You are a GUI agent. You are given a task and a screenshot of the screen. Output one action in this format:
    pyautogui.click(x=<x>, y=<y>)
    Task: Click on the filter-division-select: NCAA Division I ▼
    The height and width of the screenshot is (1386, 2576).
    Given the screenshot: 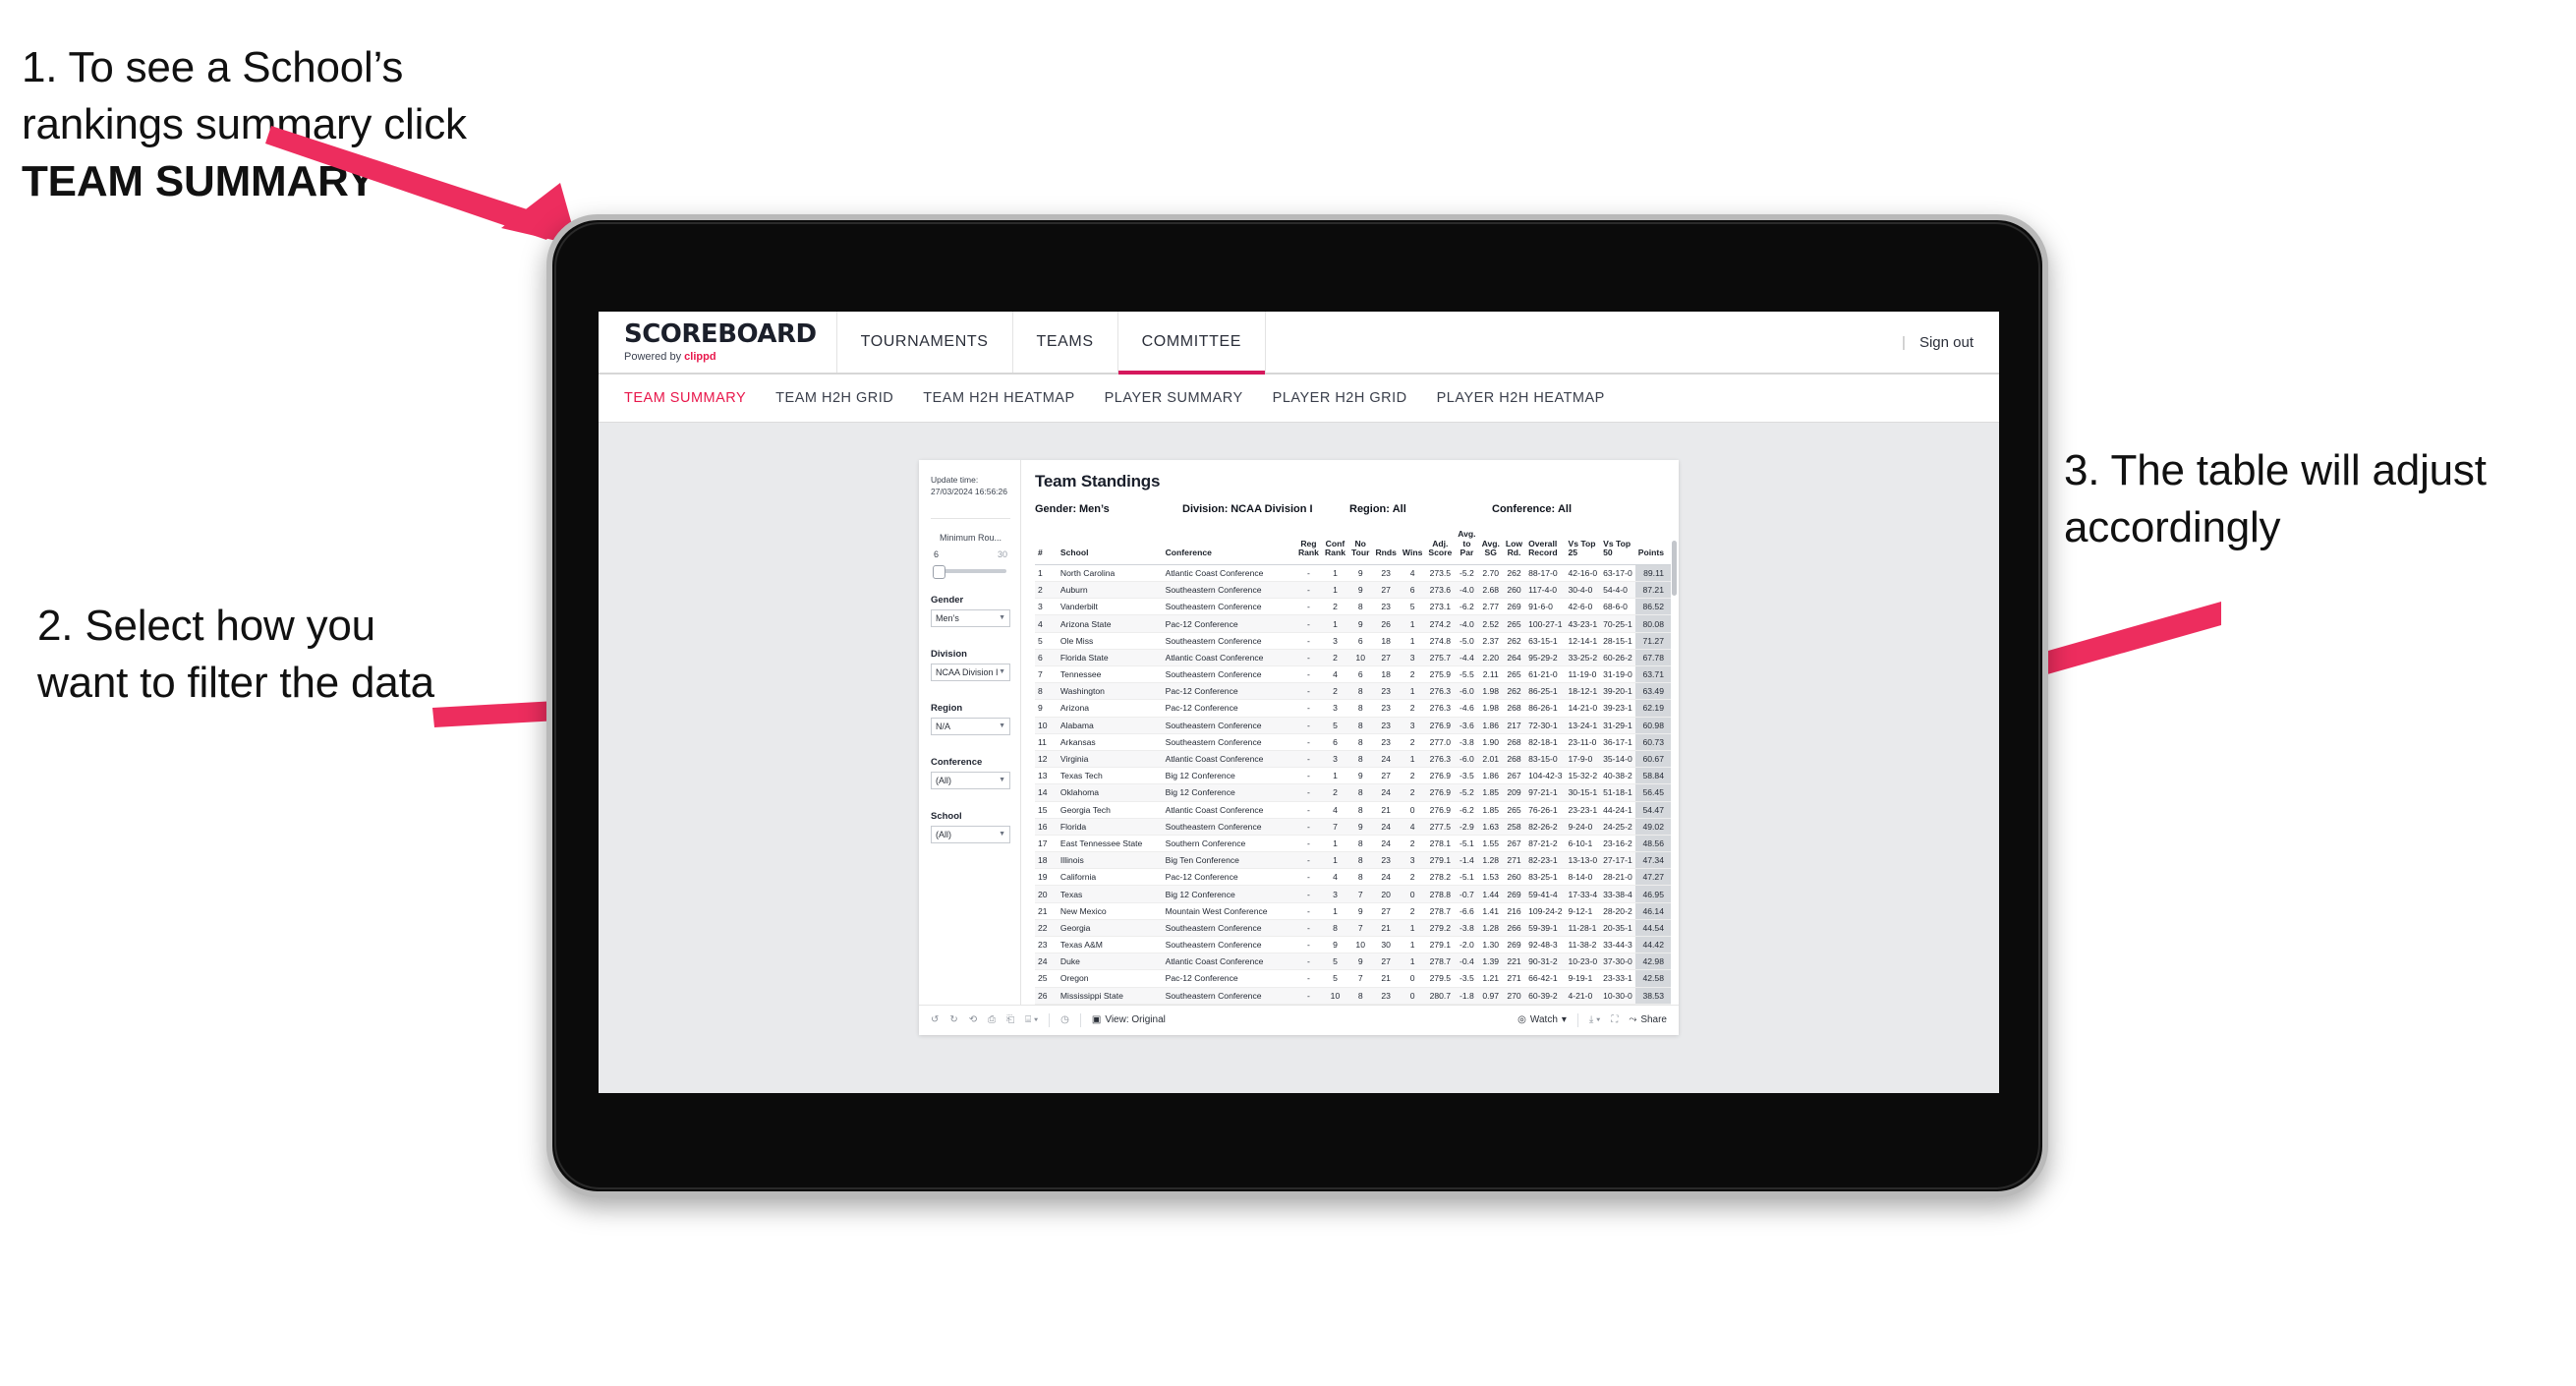 What is the action you would take?
    pyautogui.click(x=971, y=672)
    